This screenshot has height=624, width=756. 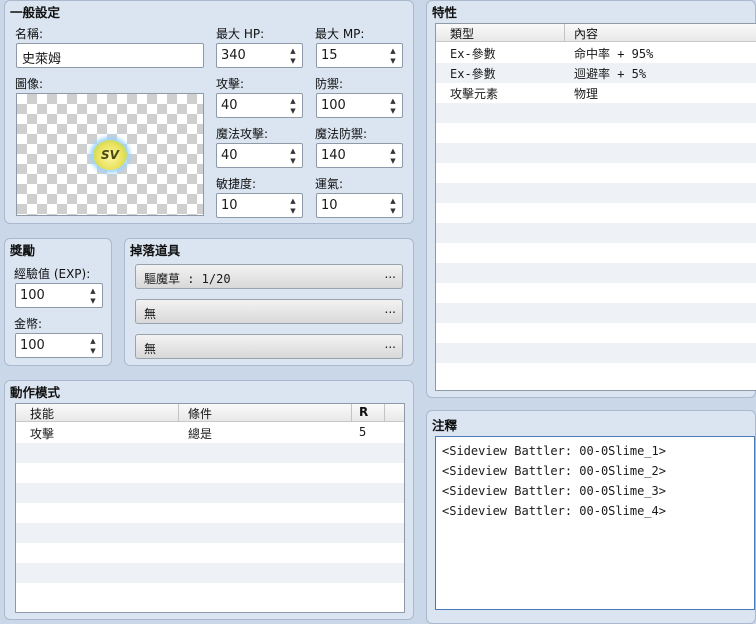 What do you see at coordinates (333, 155) in the screenshot?
I see `magic-defense-value: 140` at bounding box center [333, 155].